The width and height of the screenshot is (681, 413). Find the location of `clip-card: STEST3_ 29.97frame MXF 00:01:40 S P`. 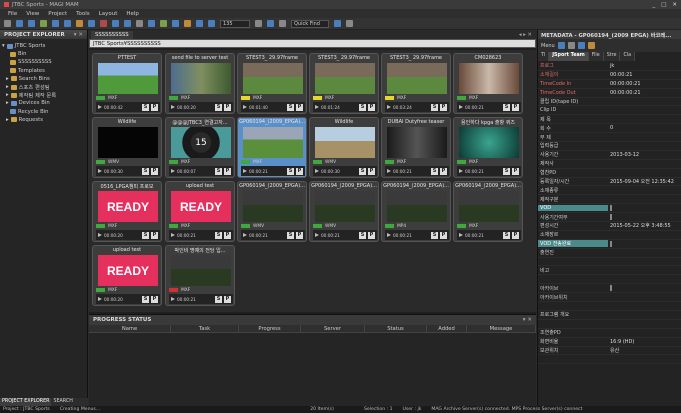

clip-card: STEST3_ 29.97frame MXF 00:01:40 S P is located at coordinates (272, 83).